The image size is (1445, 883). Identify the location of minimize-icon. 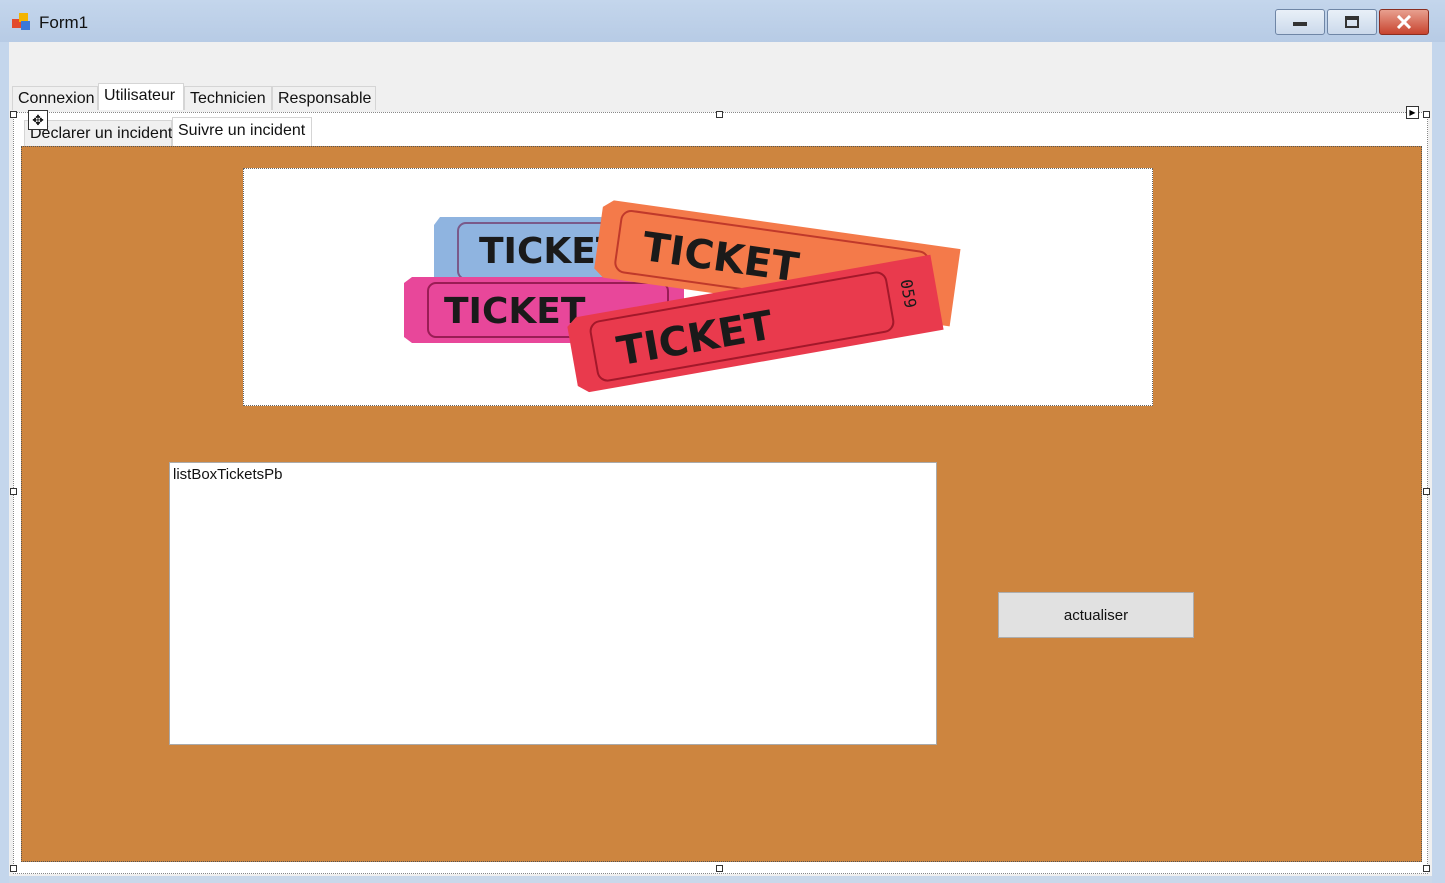
(1300, 24).